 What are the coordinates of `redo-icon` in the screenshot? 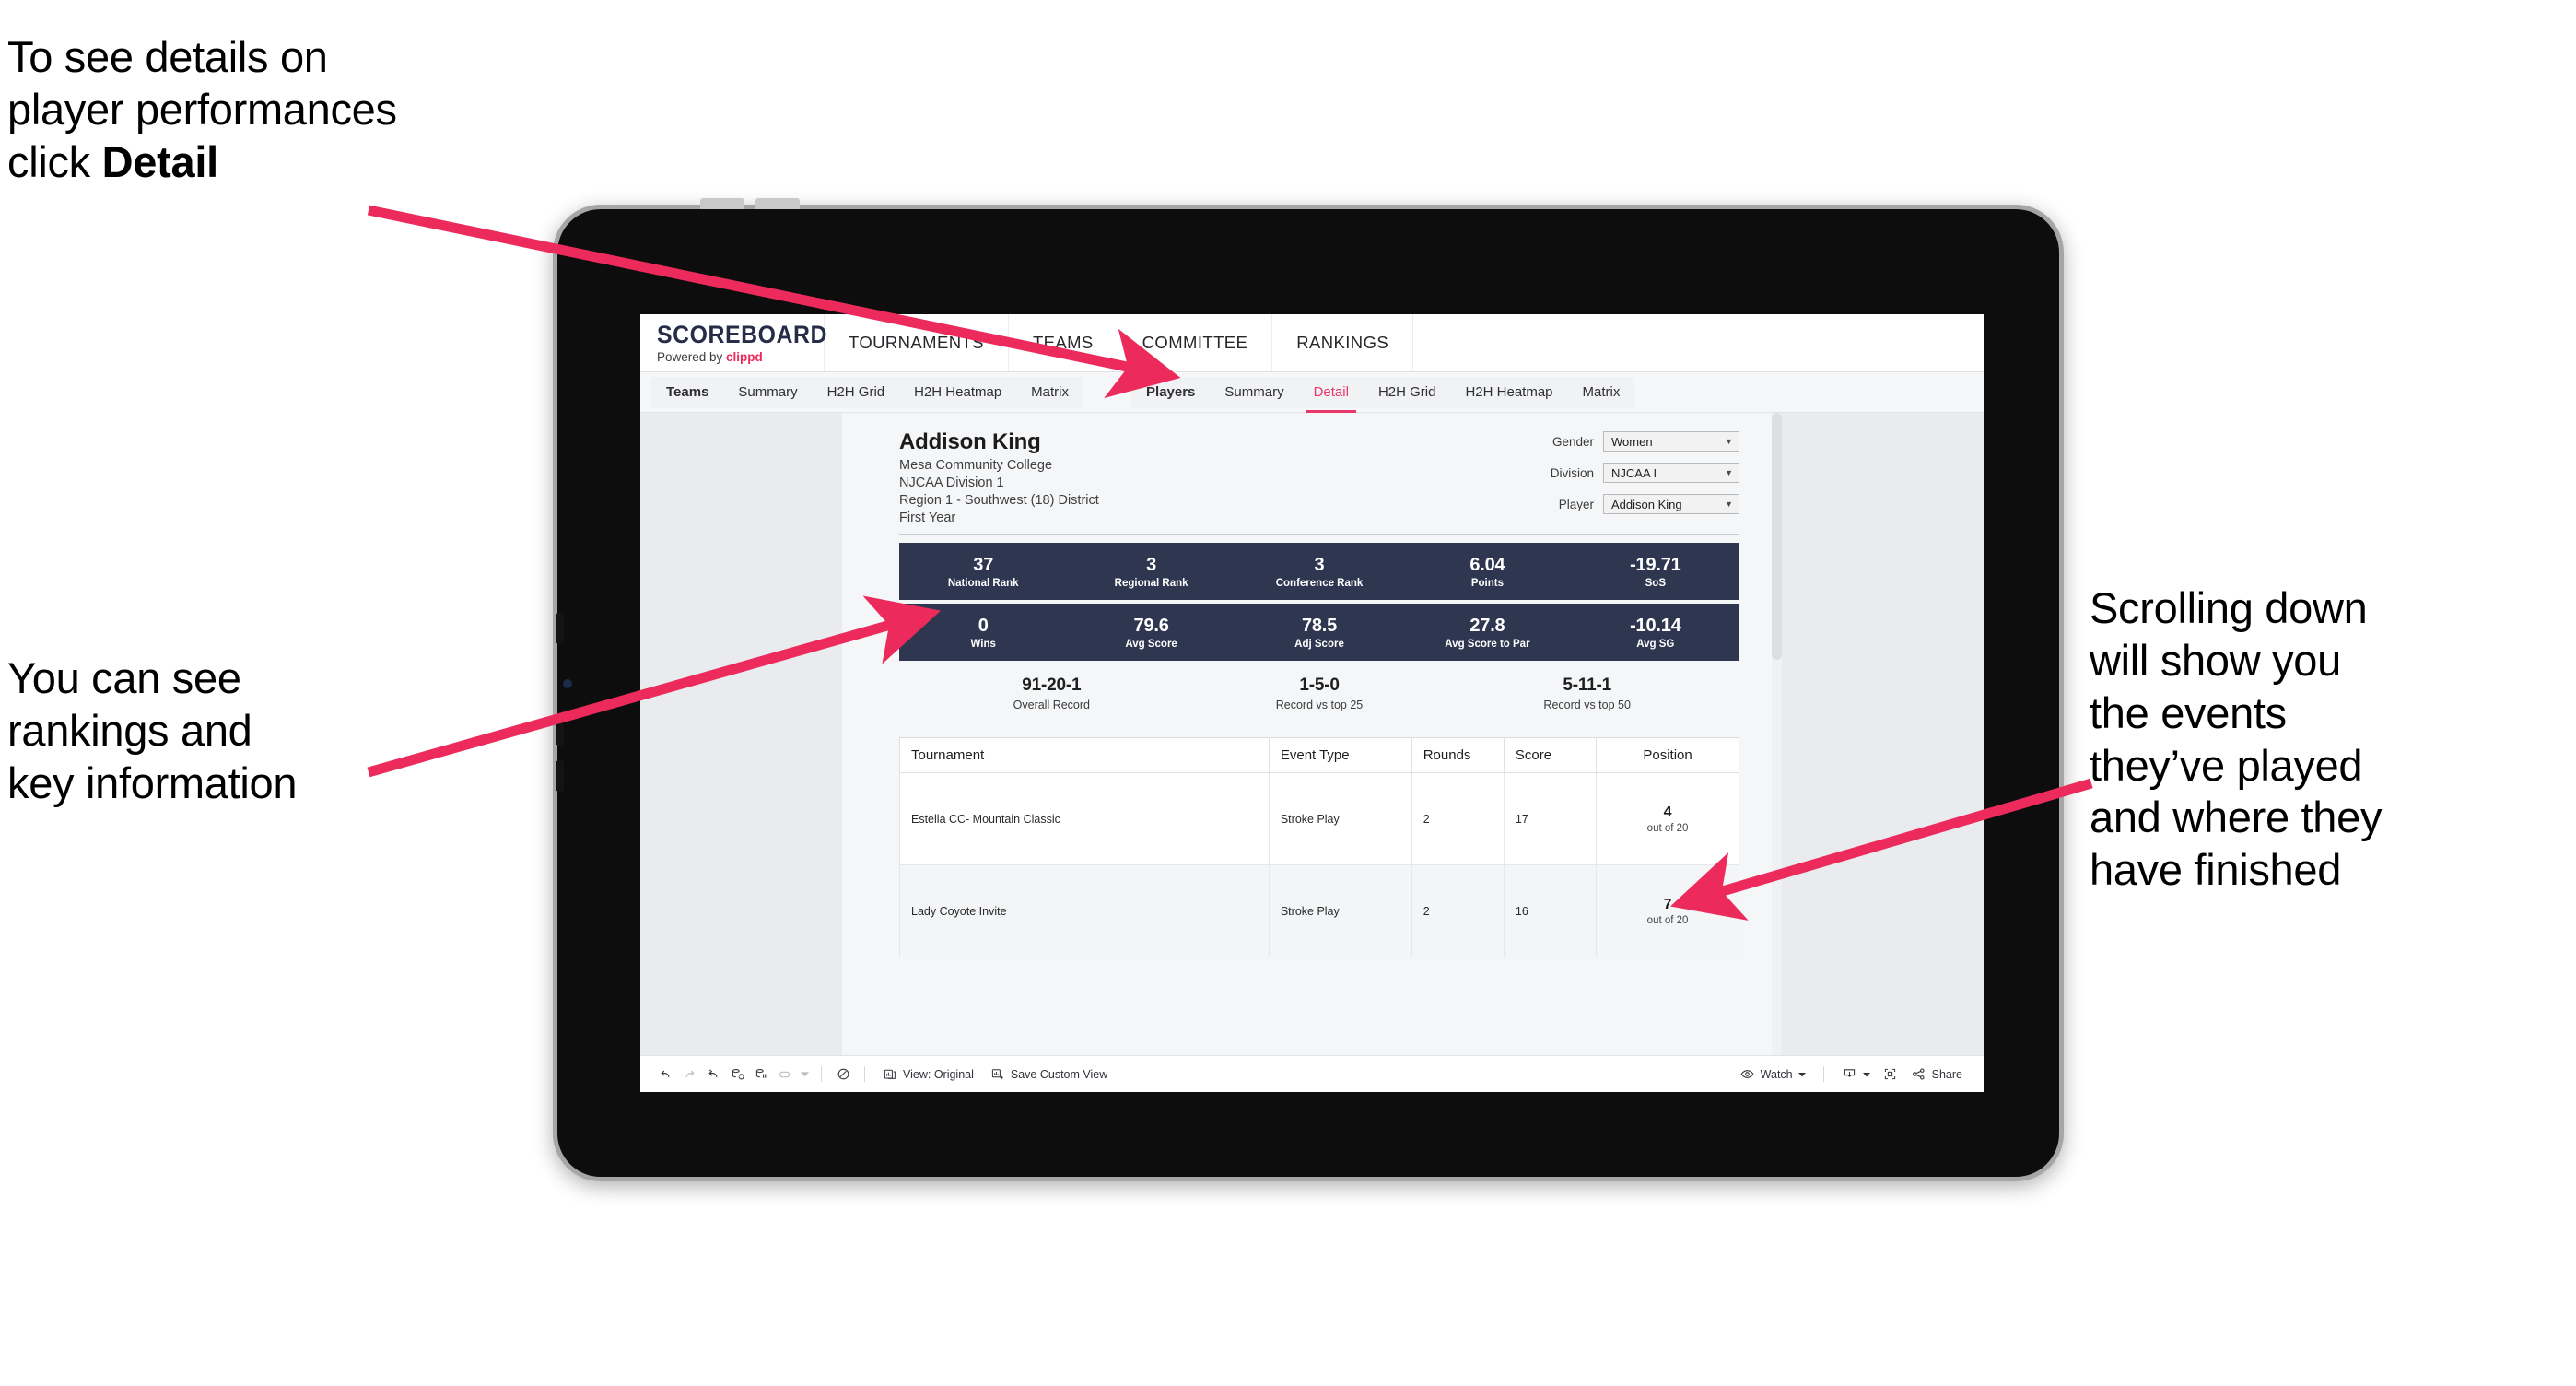 It's located at (689, 1074).